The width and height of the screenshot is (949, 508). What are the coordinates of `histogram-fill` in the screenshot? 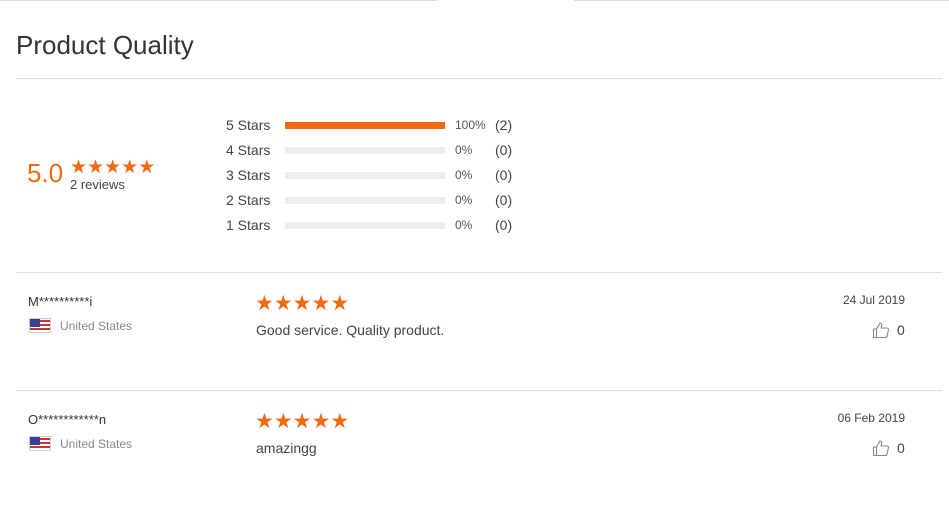 It's located at (365, 125).